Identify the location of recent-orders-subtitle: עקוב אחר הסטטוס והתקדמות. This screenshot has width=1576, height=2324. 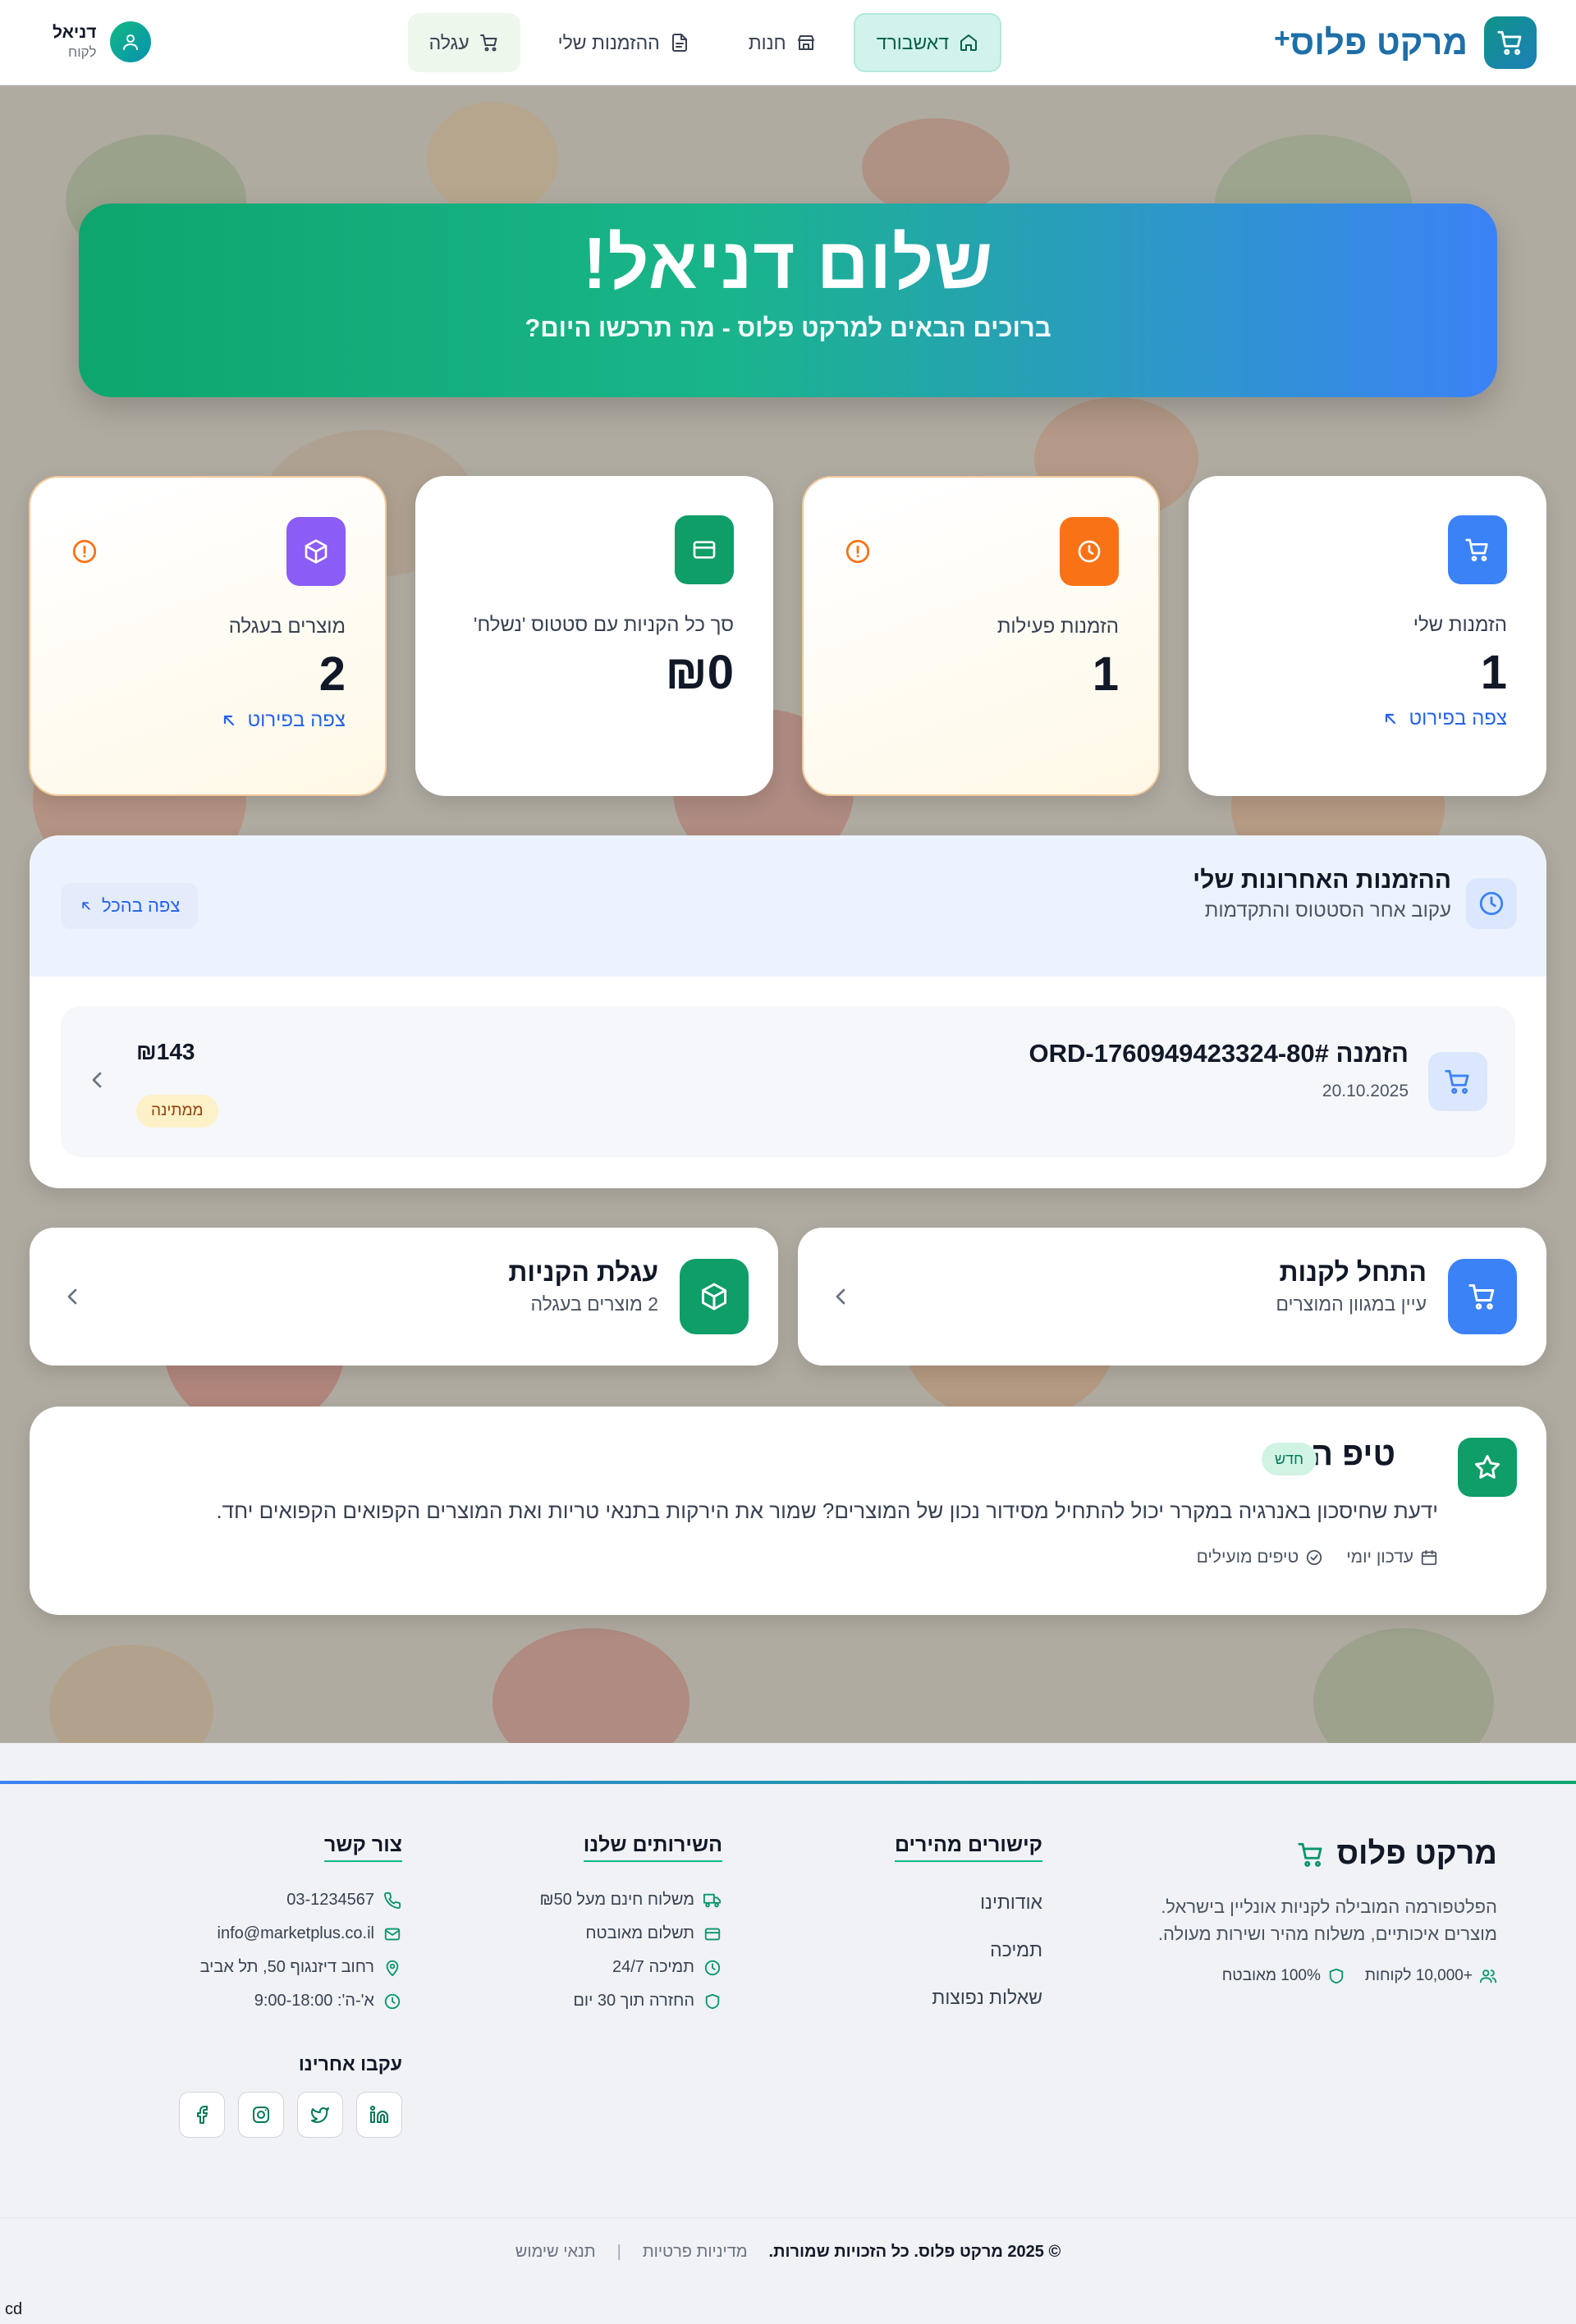
(1327, 910).